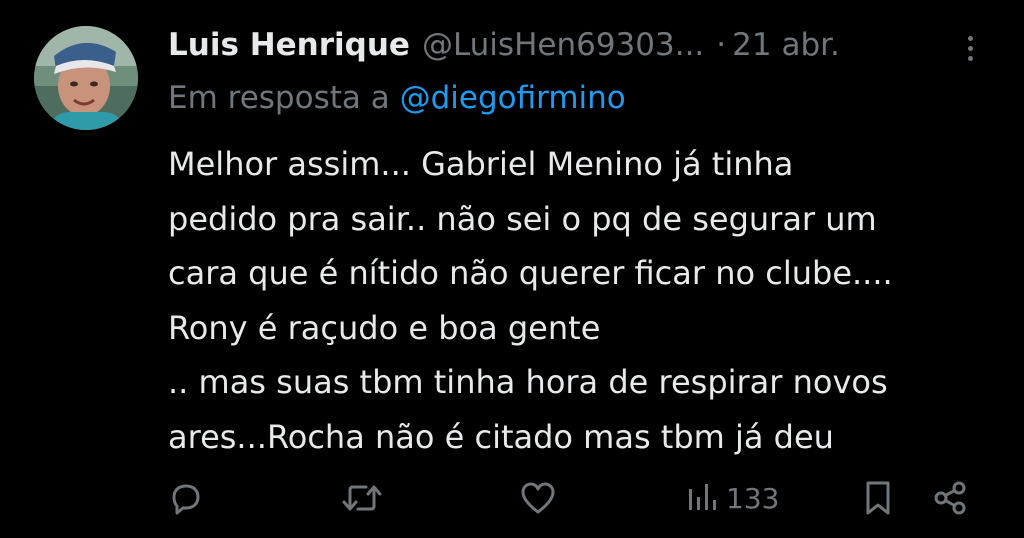 This screenshot has height=538, width=1024. I want to click on retweet-button, so click(362, 498).